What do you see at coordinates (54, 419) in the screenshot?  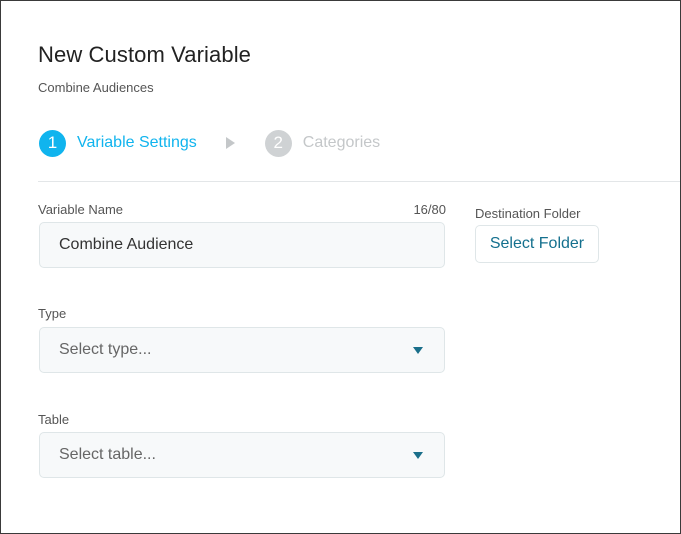 I see `table-label: Table` at bounding box center [54, 419].